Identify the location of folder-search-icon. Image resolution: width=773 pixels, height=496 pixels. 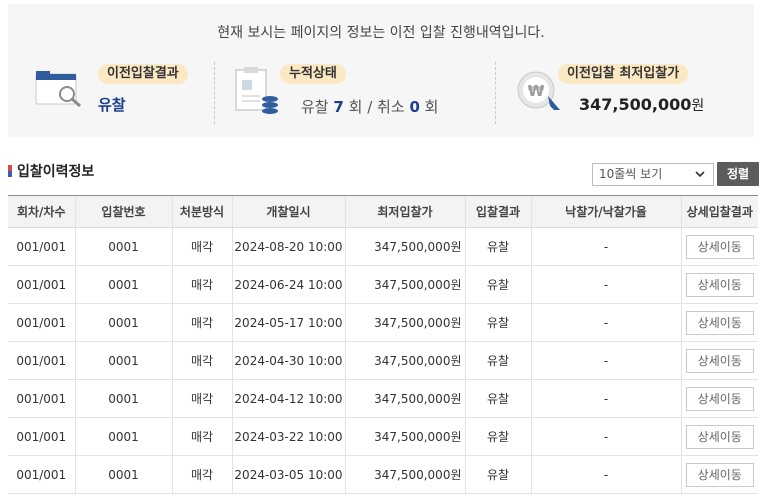
(60, 90).